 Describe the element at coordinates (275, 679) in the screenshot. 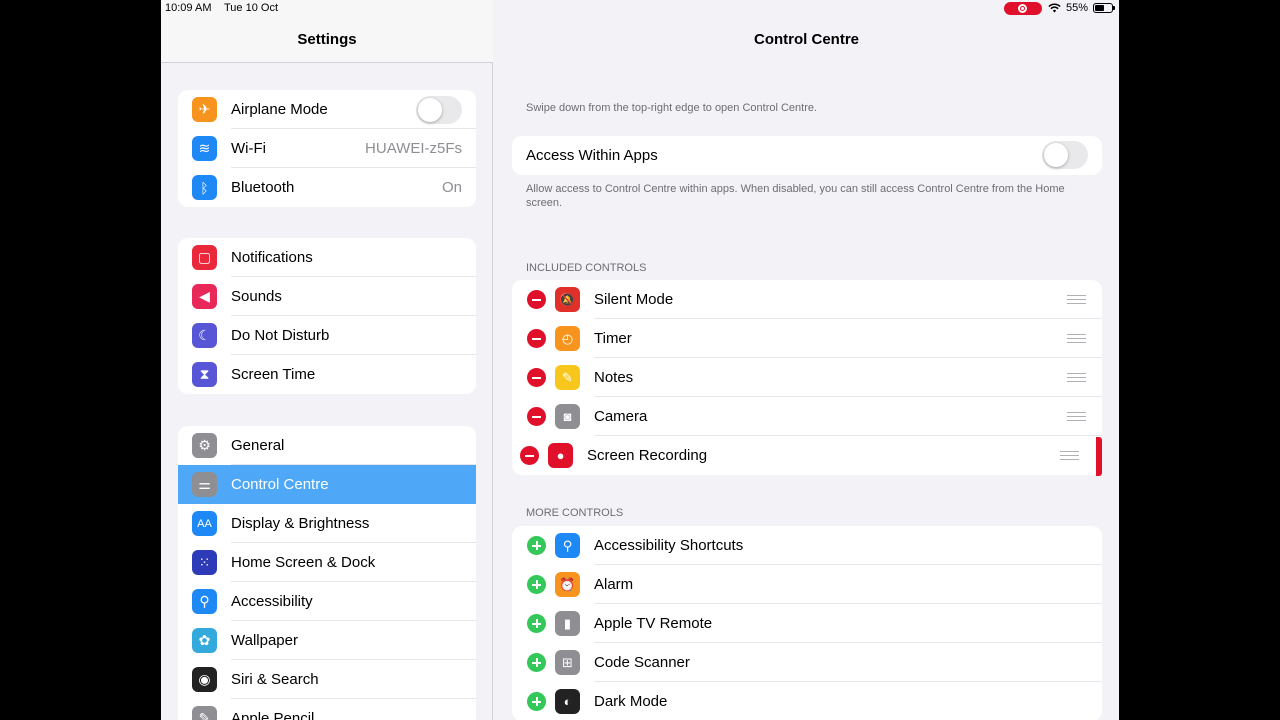

I see `sidebar-item-label: Siri & Search` at that location.